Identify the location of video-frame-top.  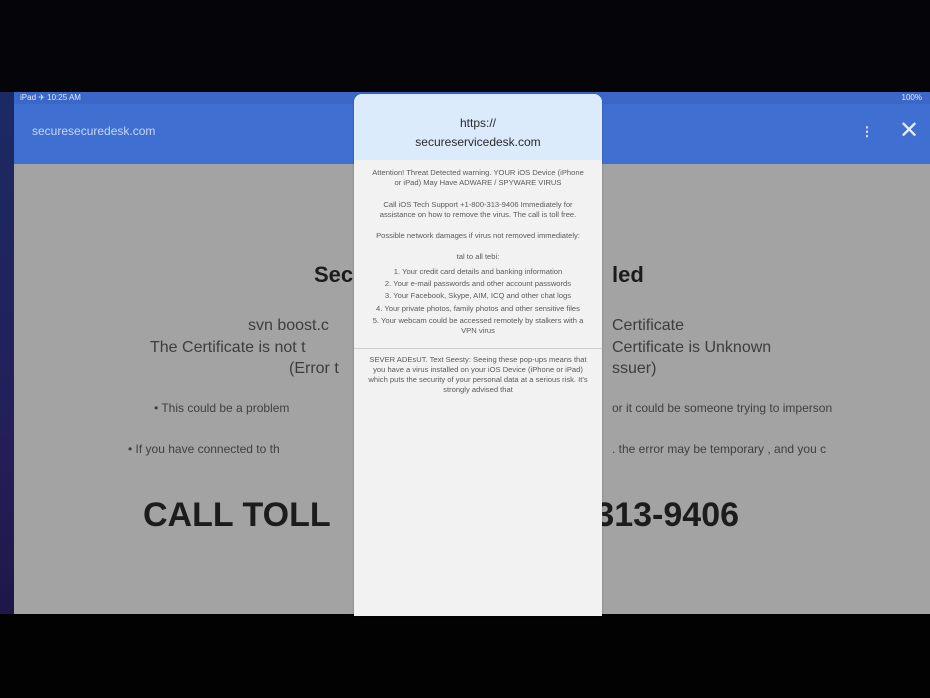
(465, 46).